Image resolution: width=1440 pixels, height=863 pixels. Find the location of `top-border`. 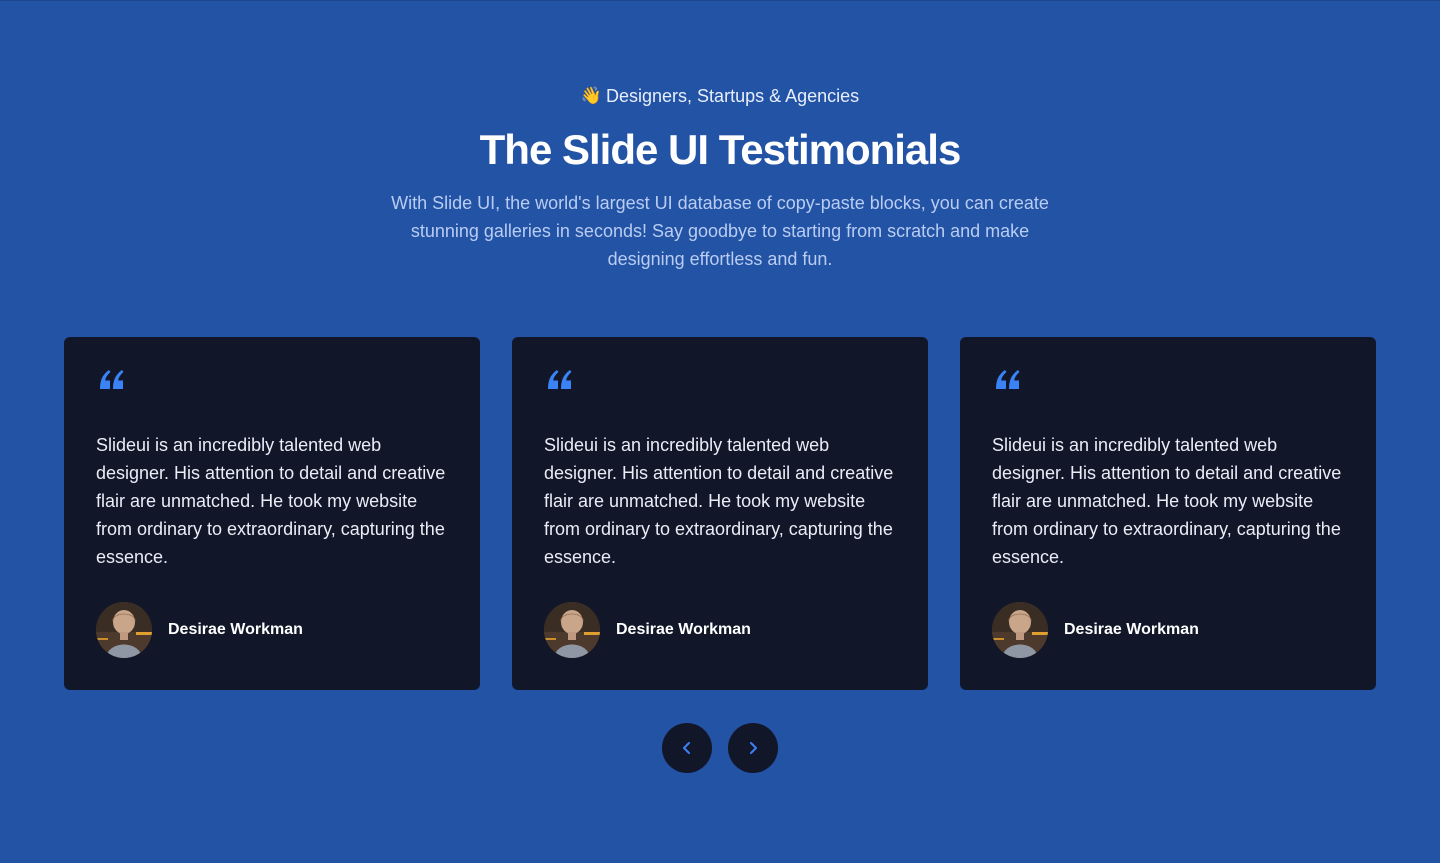

top-border is located at coordinates (720, 0).